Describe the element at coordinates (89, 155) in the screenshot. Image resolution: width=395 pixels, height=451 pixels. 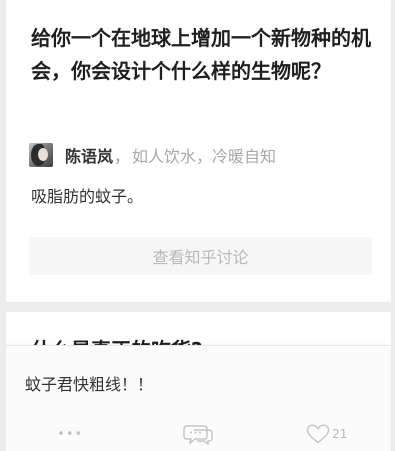
I see `author-name: 陈语岚` at that location.